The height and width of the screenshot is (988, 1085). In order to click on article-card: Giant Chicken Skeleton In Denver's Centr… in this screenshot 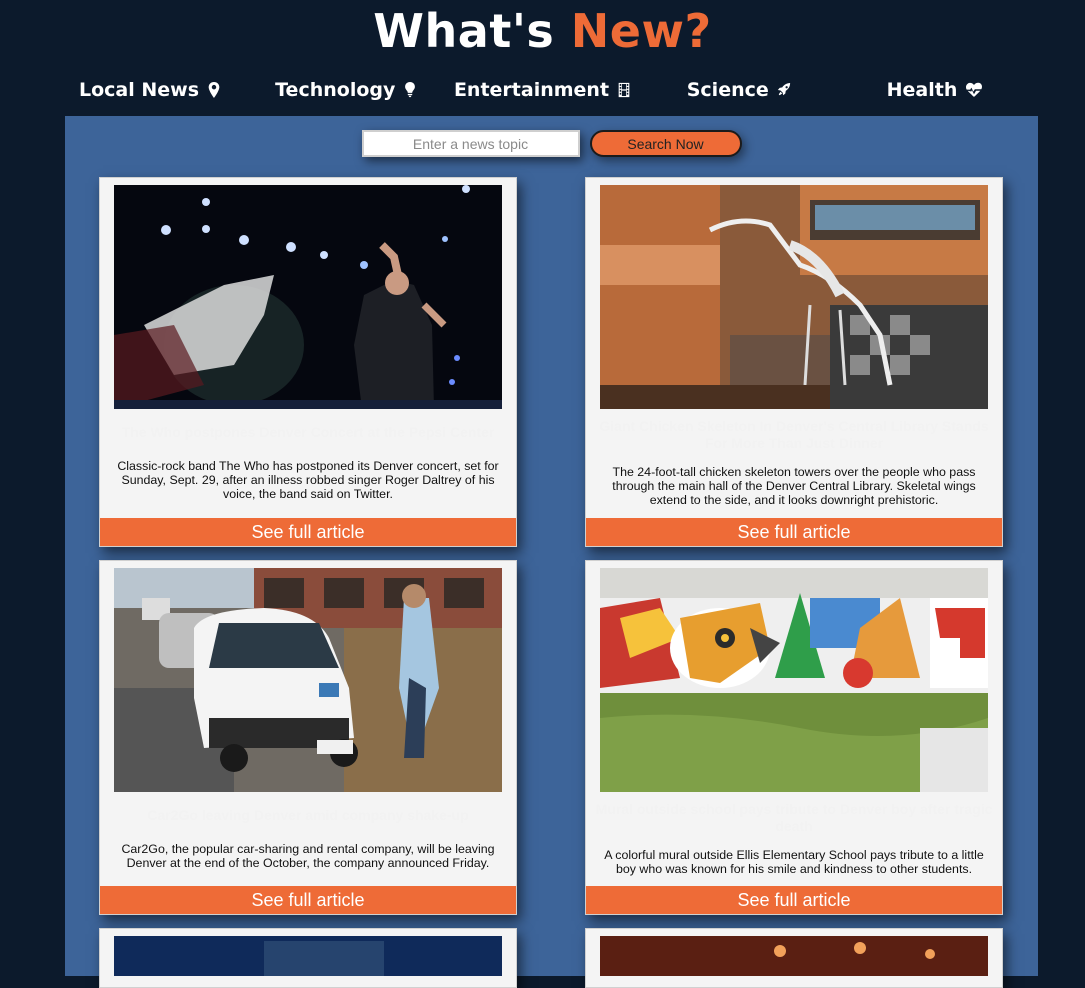, I will do `click(794, 362)`.